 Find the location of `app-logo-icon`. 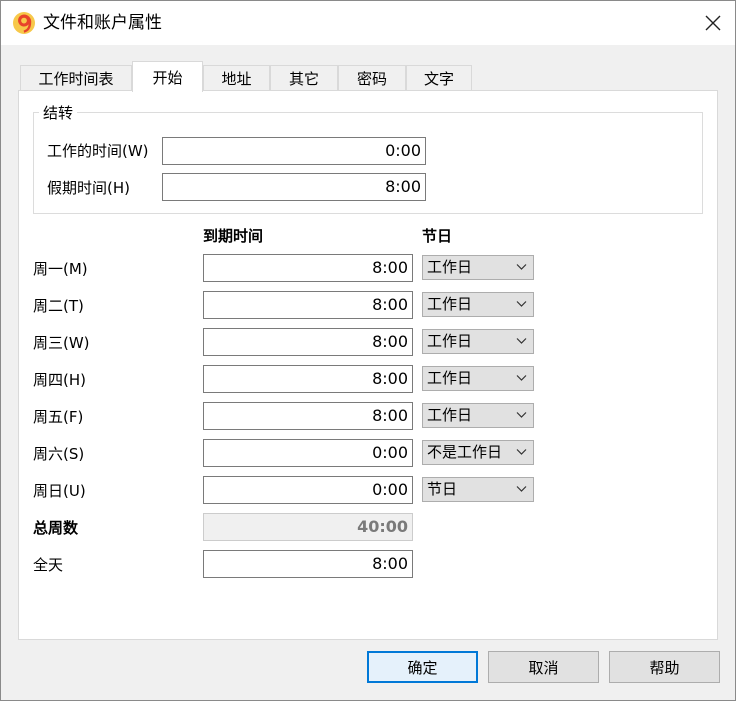

app-logo-icon is located at coordinates (24, 23).